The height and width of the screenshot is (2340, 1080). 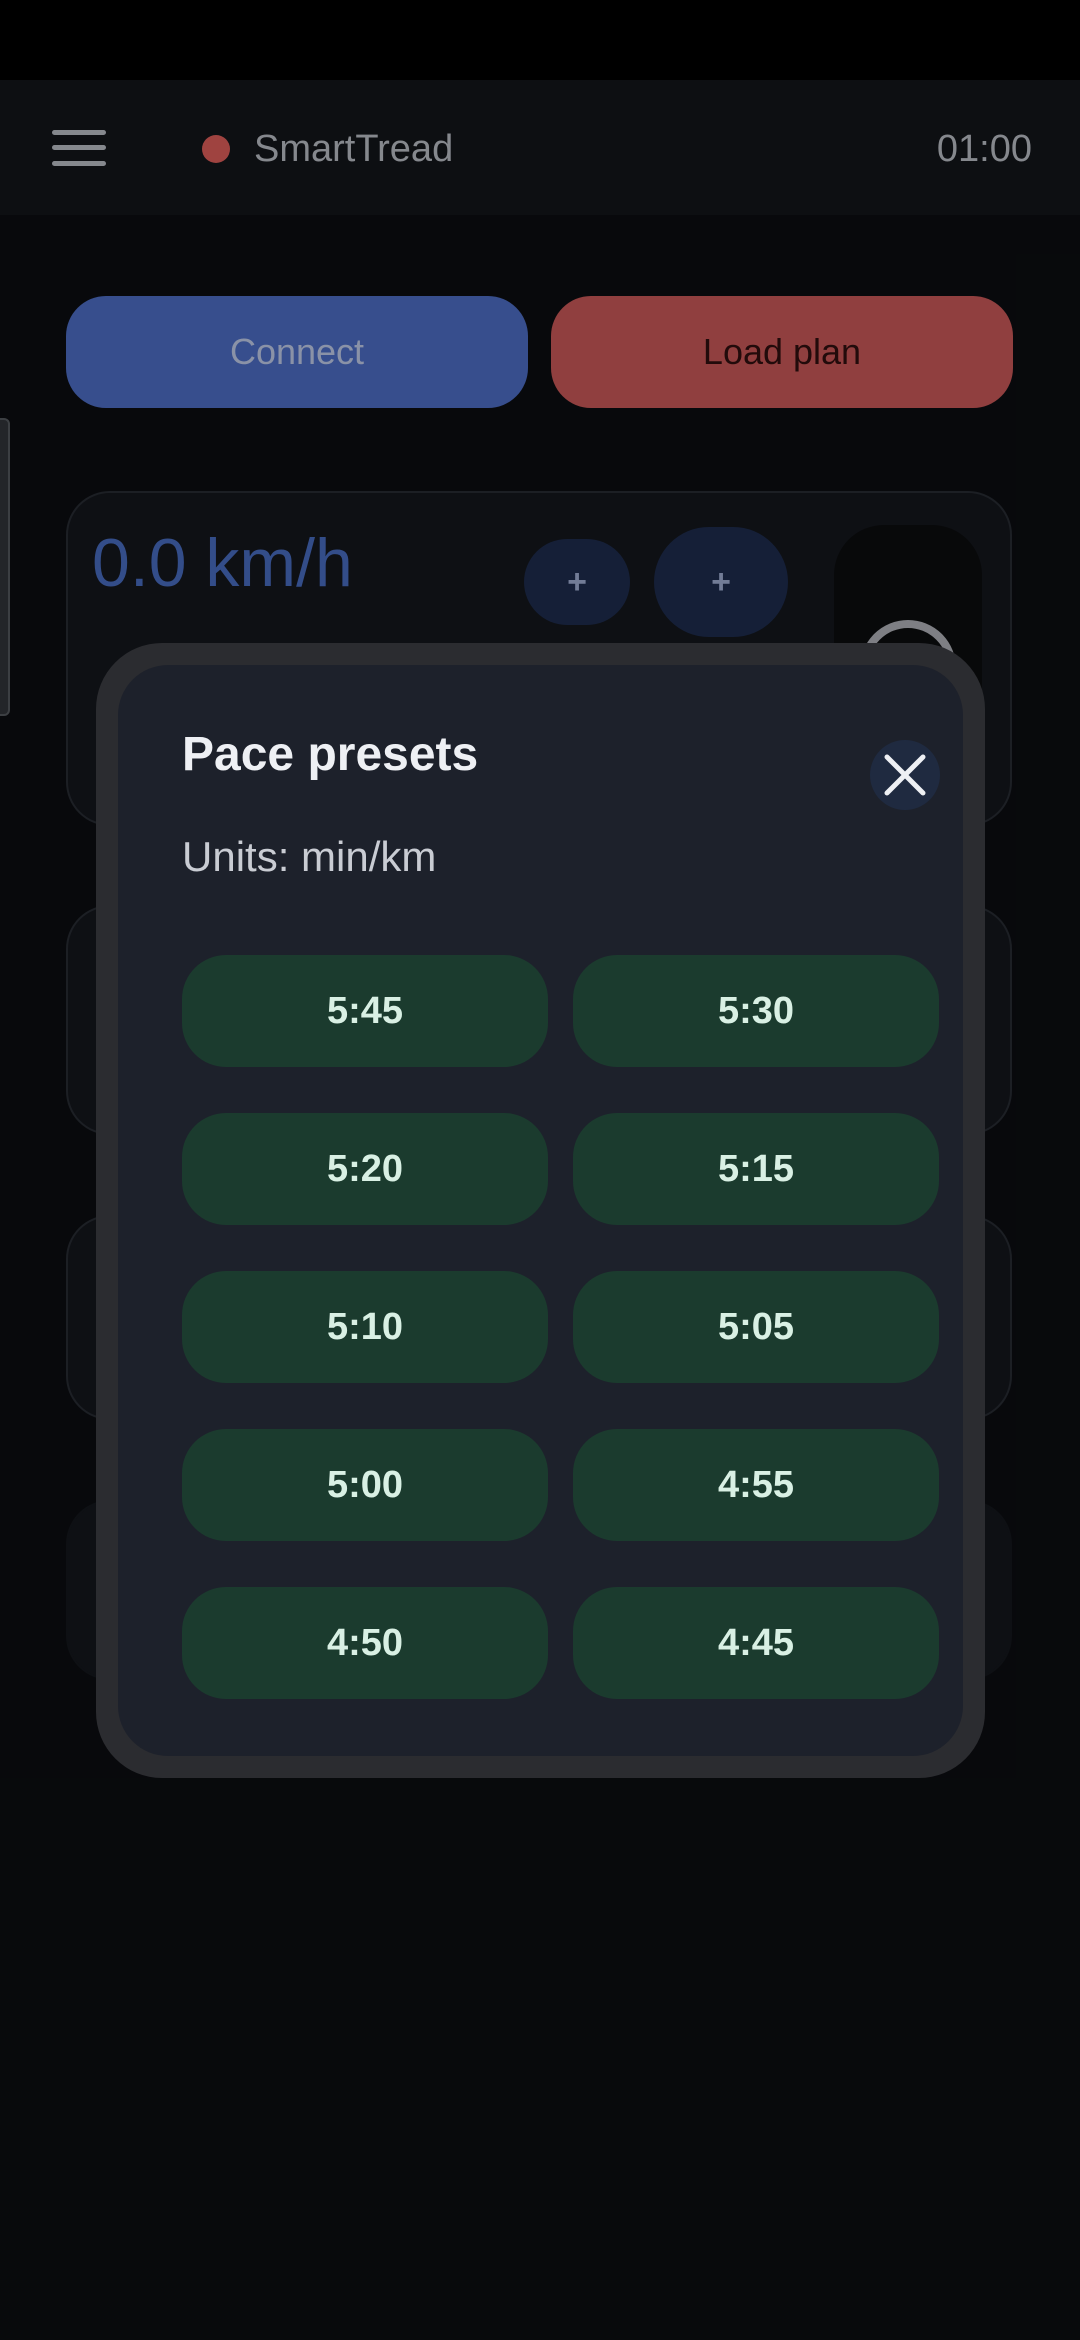 I want to click on preset-button: 4:50, so click(x=365, y=1643).